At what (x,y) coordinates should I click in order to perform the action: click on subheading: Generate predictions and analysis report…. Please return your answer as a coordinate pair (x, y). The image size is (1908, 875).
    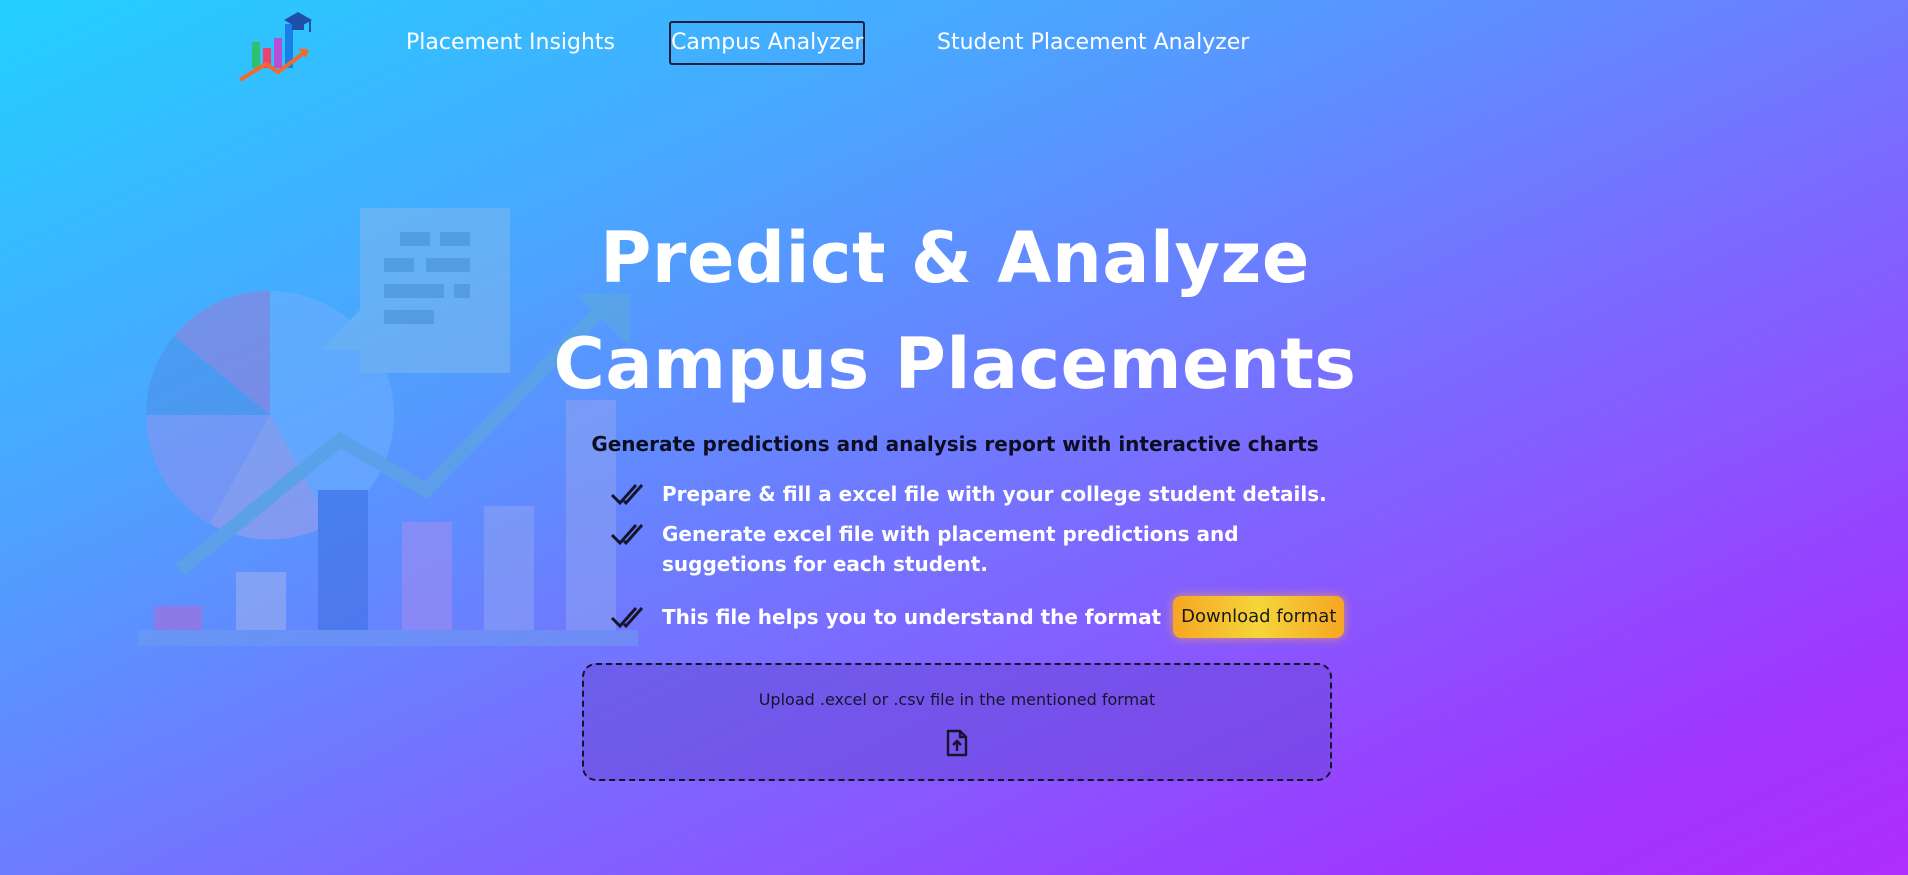
    Looking at the image, I should click on (955, 444).